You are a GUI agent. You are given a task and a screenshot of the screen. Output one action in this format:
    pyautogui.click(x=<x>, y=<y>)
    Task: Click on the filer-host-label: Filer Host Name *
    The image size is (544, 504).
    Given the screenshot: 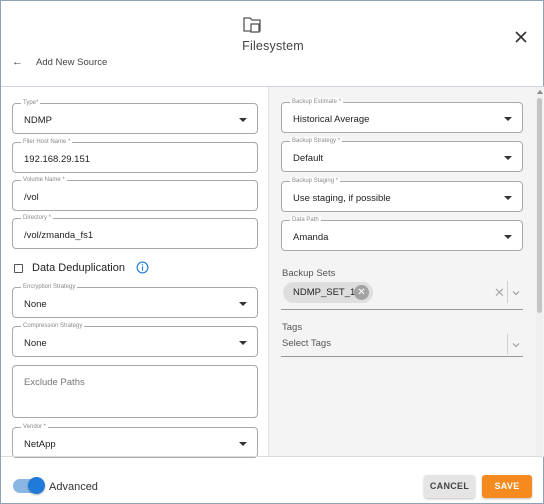 What is the action you would take?
    pyautogui.click(x=47, y=142)
    